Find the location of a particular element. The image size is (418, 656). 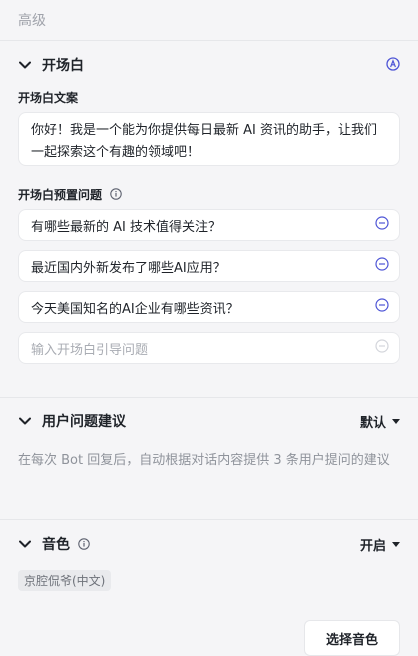

preset-questions-title: 开场白预置问题 is located at coordinates (60, 194).